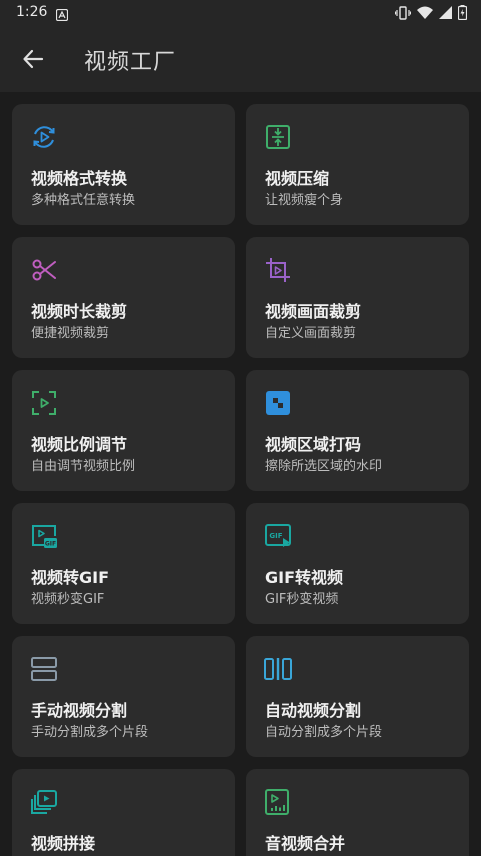 The image size is (481, 856). Describe the element at coordinates (83, 200) in the screenshot. I see `card-desc: 多种格式任意转换` at that location.